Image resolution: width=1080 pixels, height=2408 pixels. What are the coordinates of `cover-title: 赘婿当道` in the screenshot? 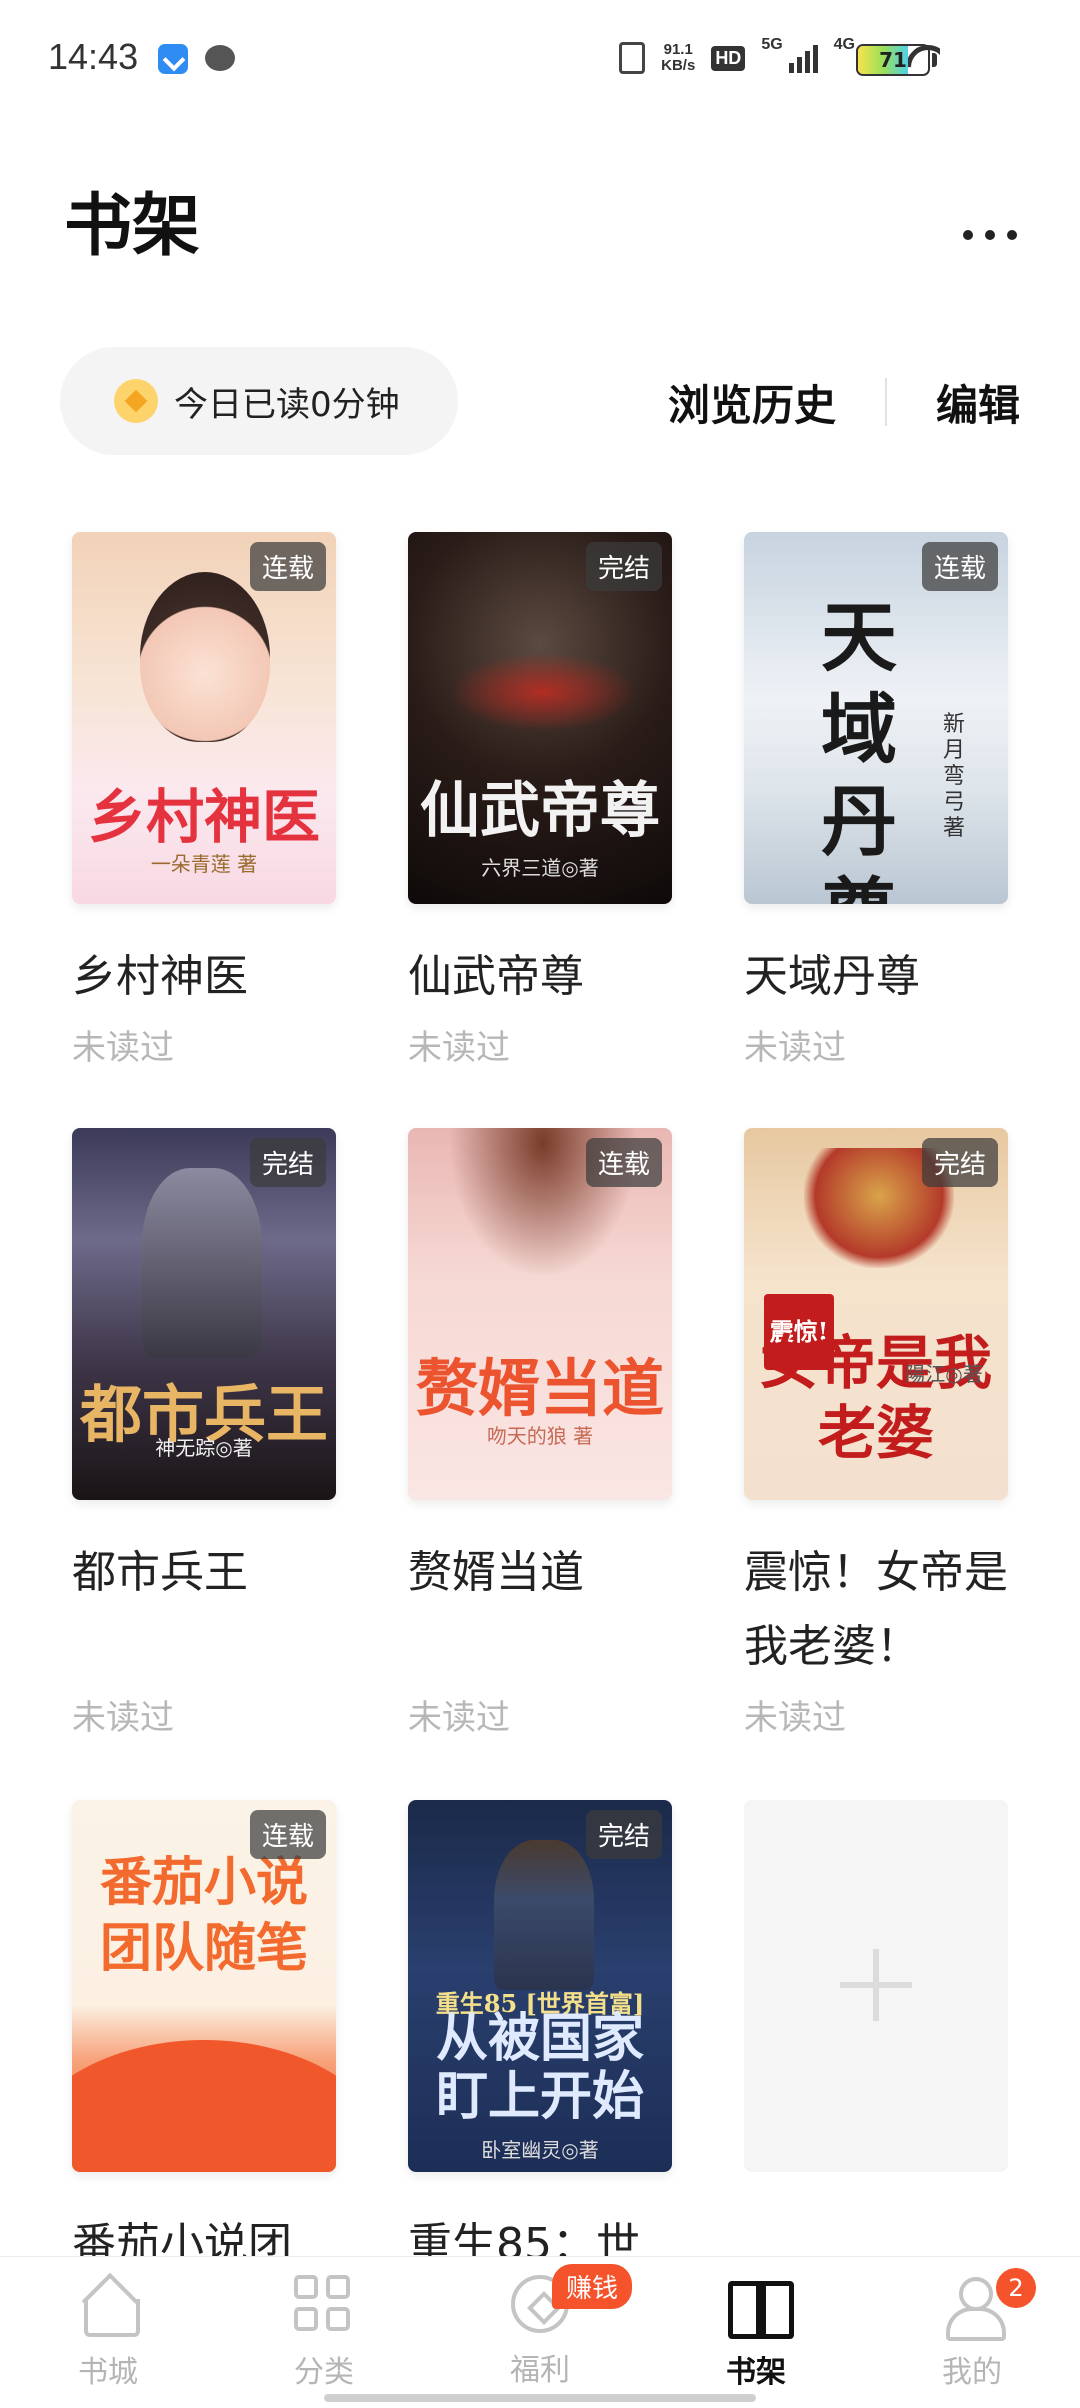 It's located at (539, 1388).